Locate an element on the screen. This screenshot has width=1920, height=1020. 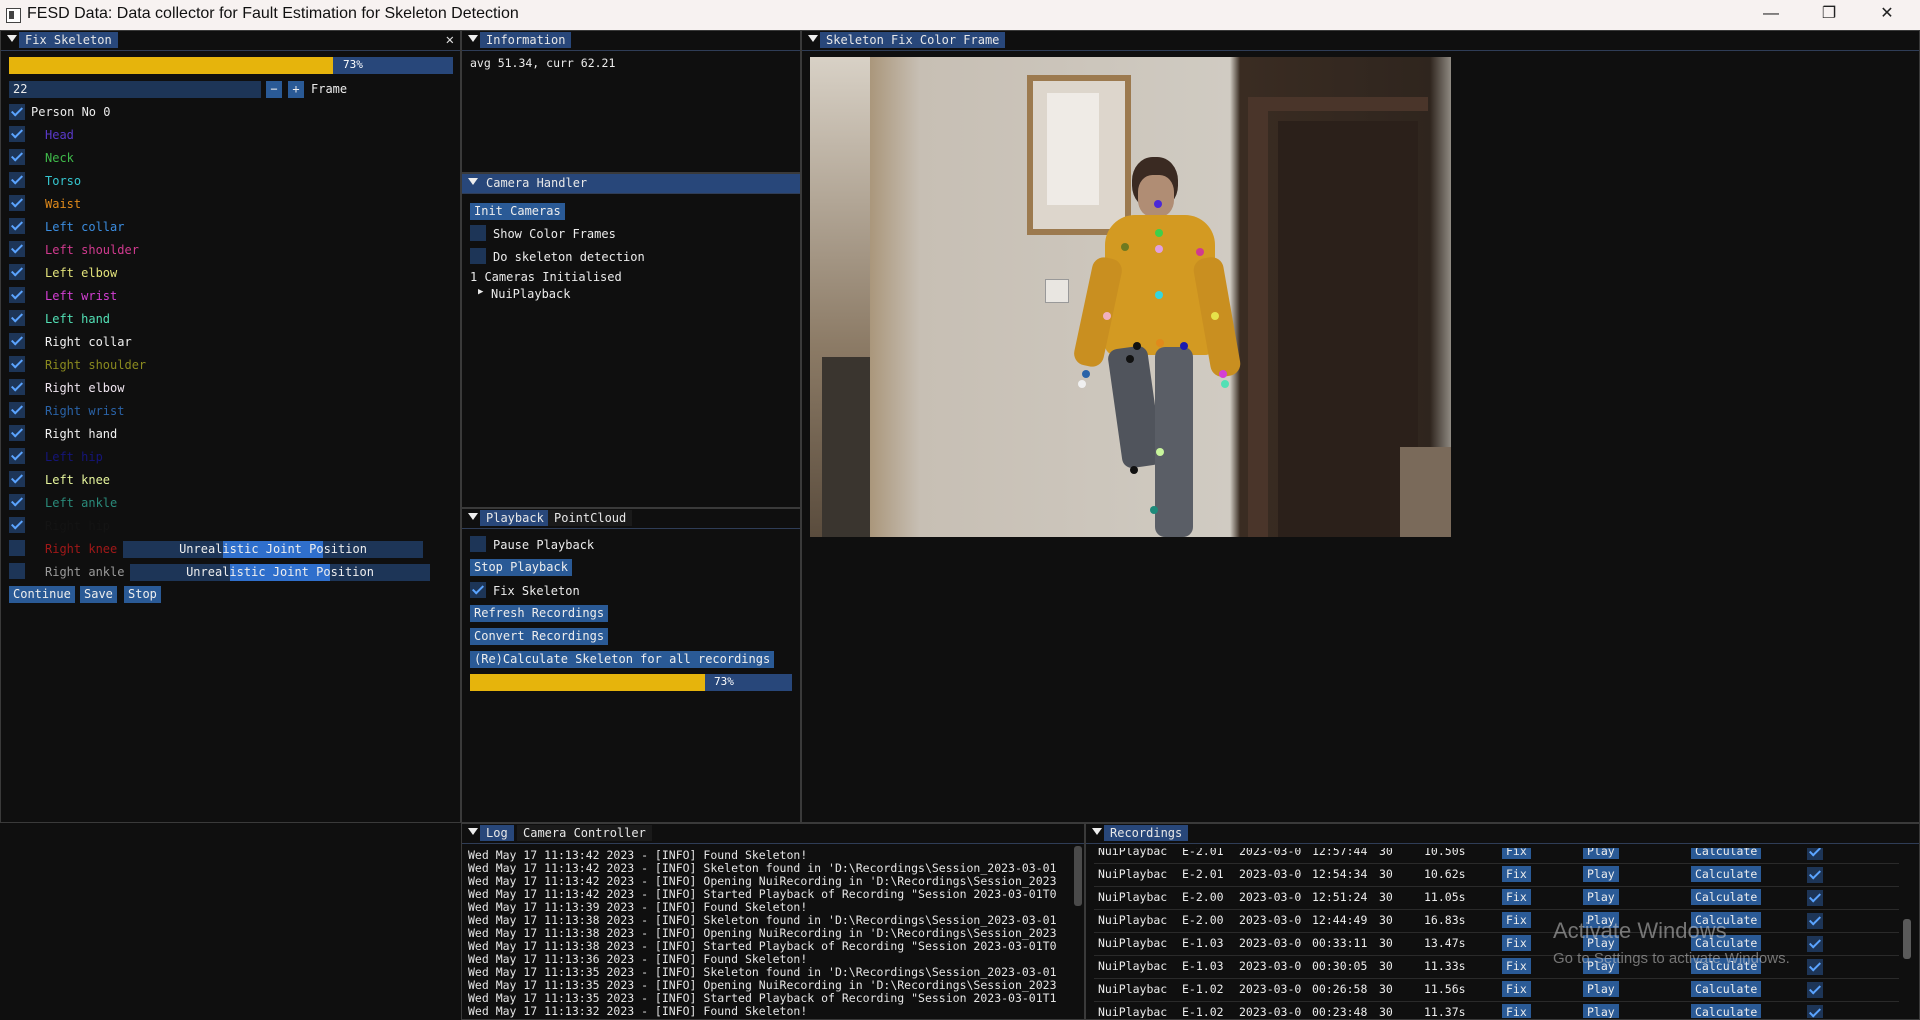
fix-skeleton-checkbox is located at coordinates (478, 590).